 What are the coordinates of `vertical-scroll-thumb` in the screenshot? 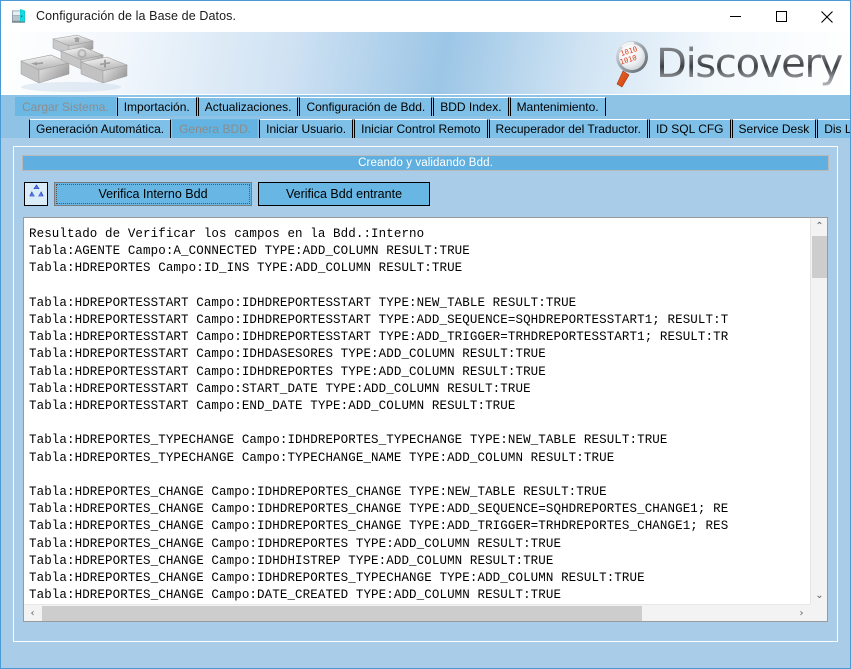 It's located at (819, 257).